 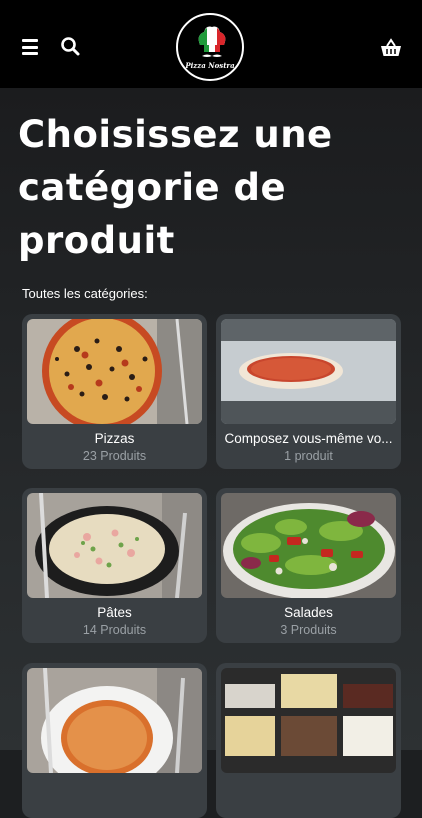 What do you see at coordinates (30, 47) in the screenshot?
I see `menu-icon` at bounding box center [30, 47].